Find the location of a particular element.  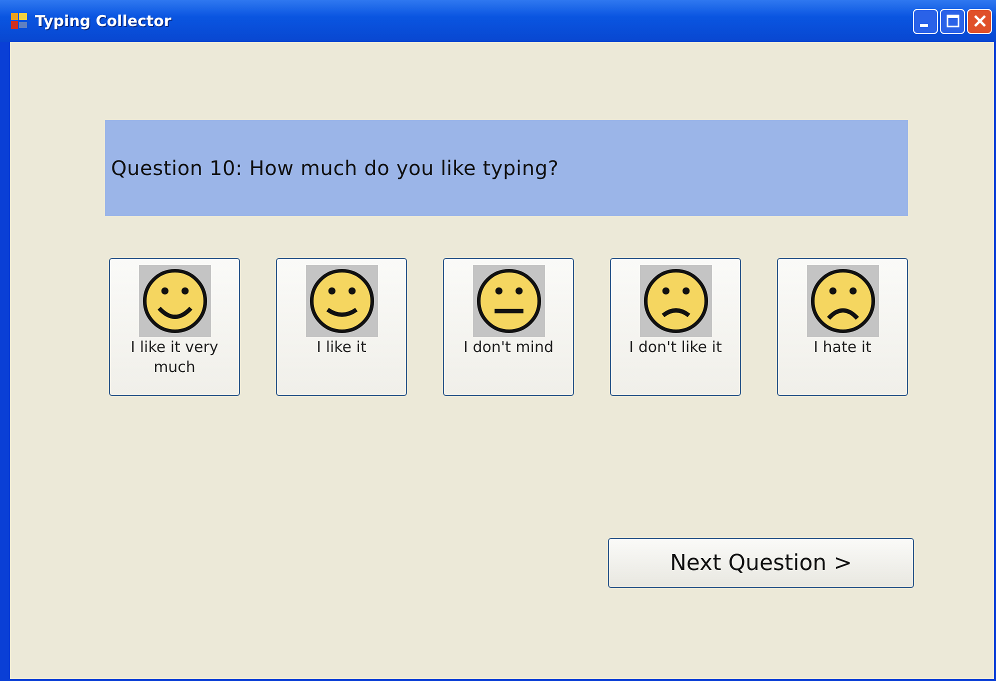

answer-button: I like it very much is located at coordinates (174, 327).